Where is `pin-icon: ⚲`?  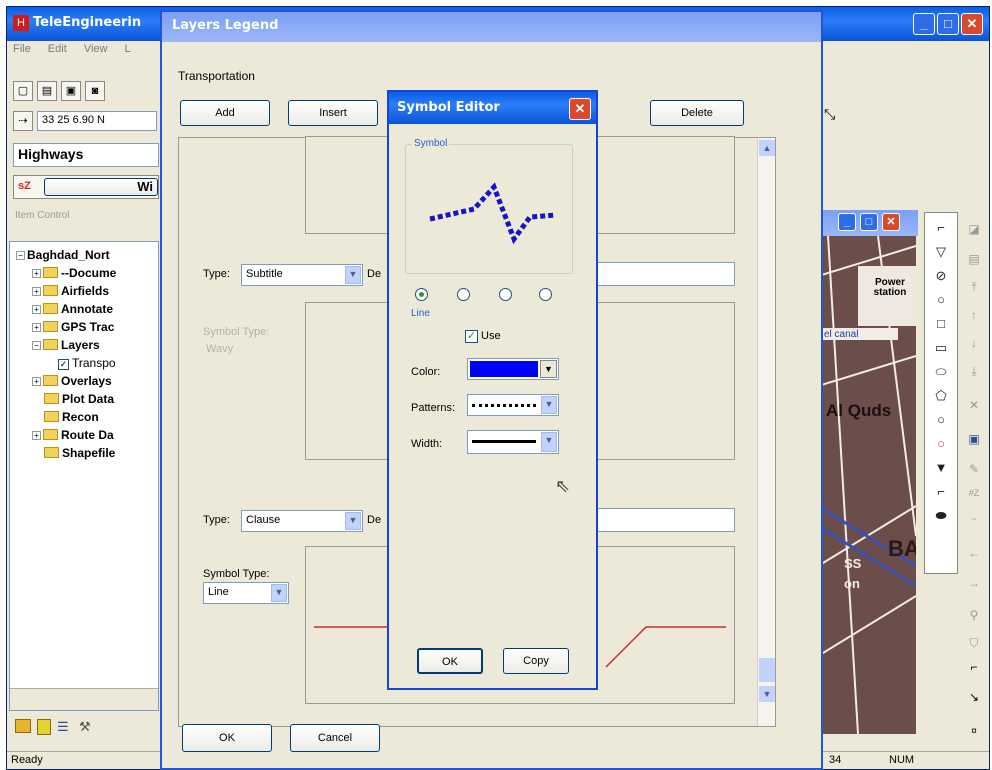
pin-icon: ⚲ is located at coordinates (974, 616).